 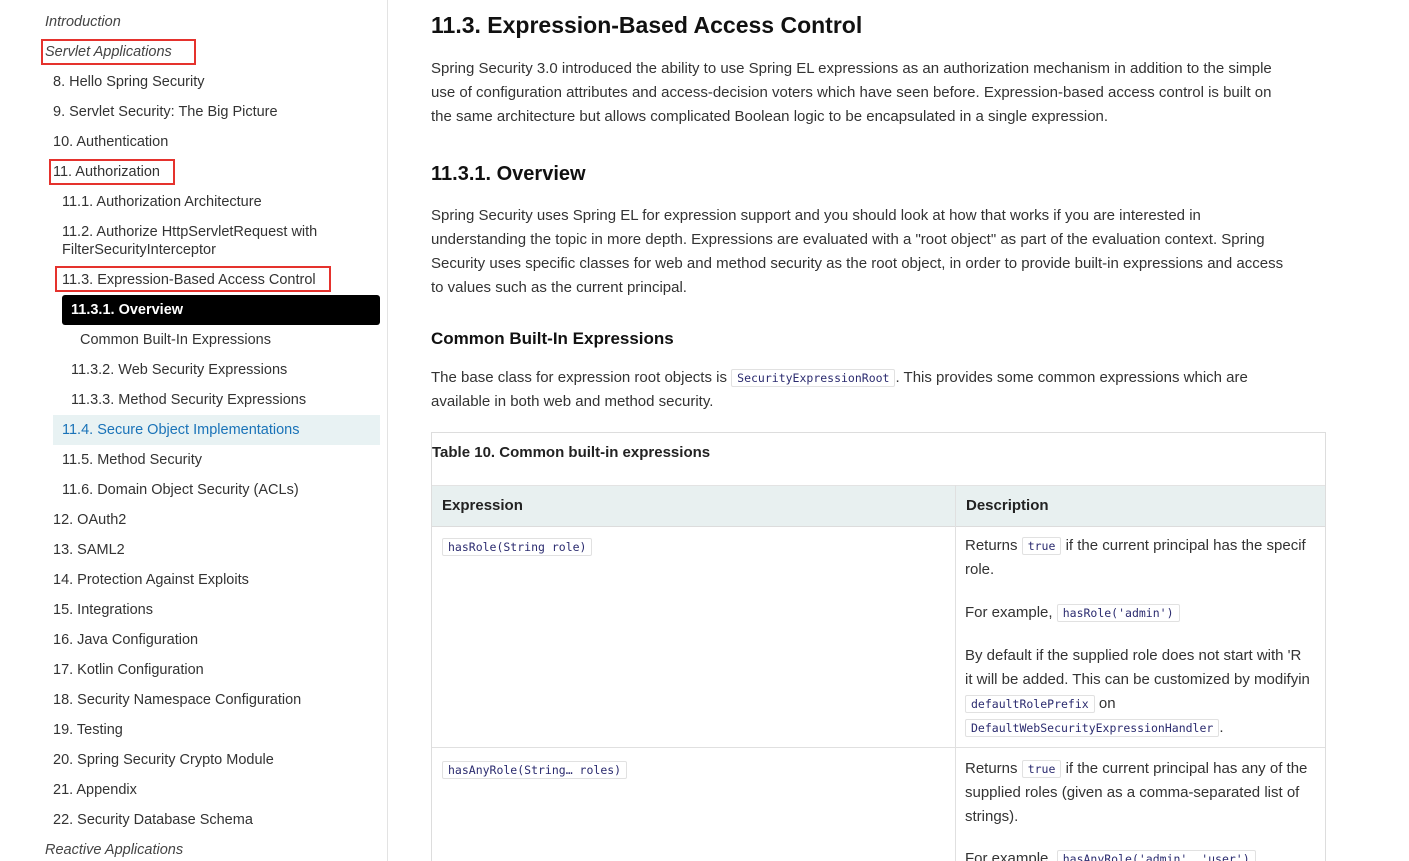 I want to click on example-code: hasAnyRole('admin', 'user'), so click(x=1156, y=855).